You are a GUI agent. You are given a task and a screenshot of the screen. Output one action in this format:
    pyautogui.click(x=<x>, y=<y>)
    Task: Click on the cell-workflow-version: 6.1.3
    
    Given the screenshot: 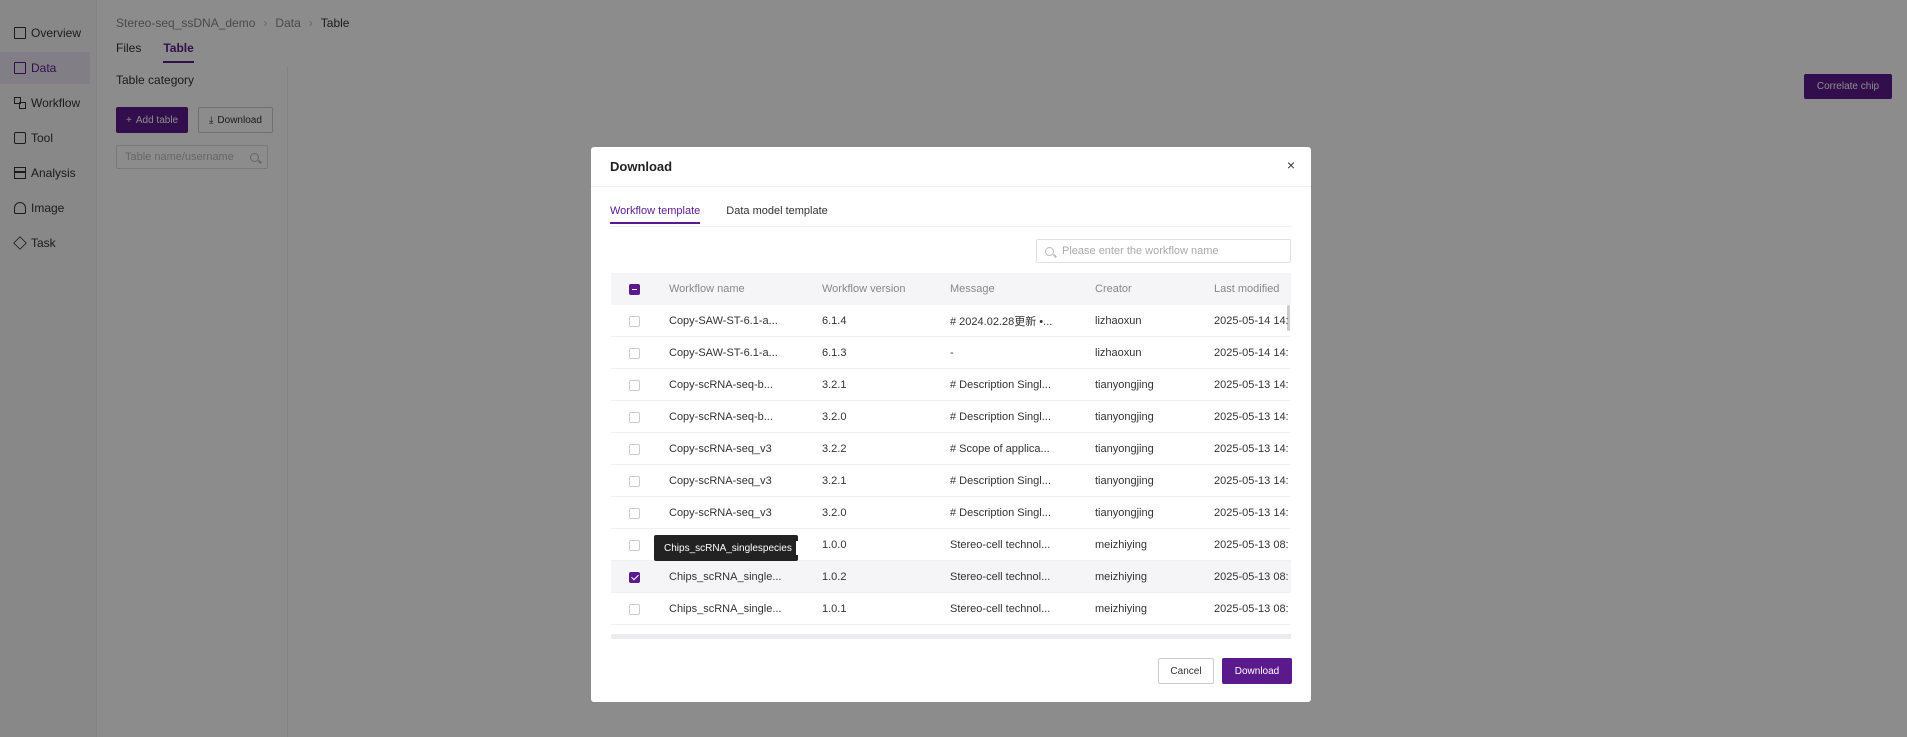 What is the action you would take?
    pyautogui.click(x=834, y=353)
    